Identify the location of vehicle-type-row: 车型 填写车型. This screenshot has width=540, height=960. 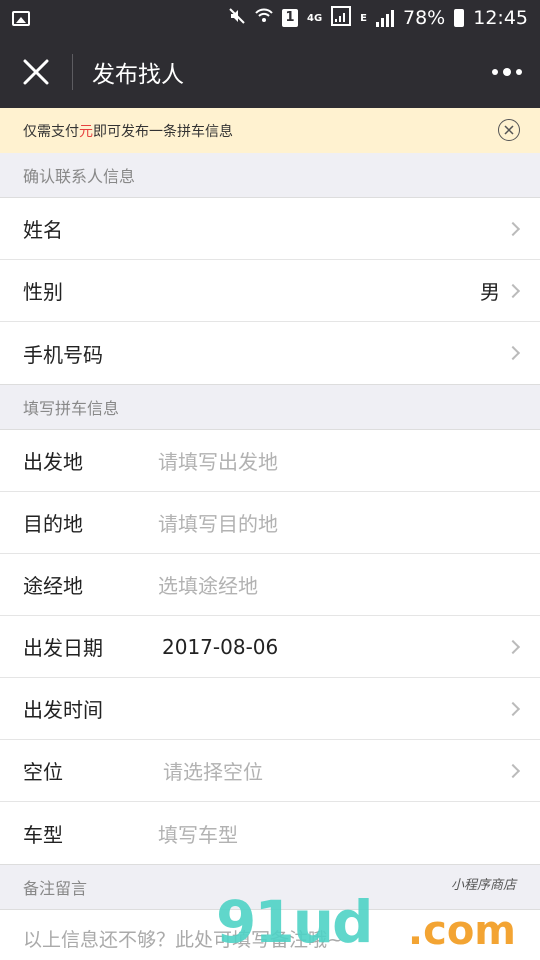
(270, 833).